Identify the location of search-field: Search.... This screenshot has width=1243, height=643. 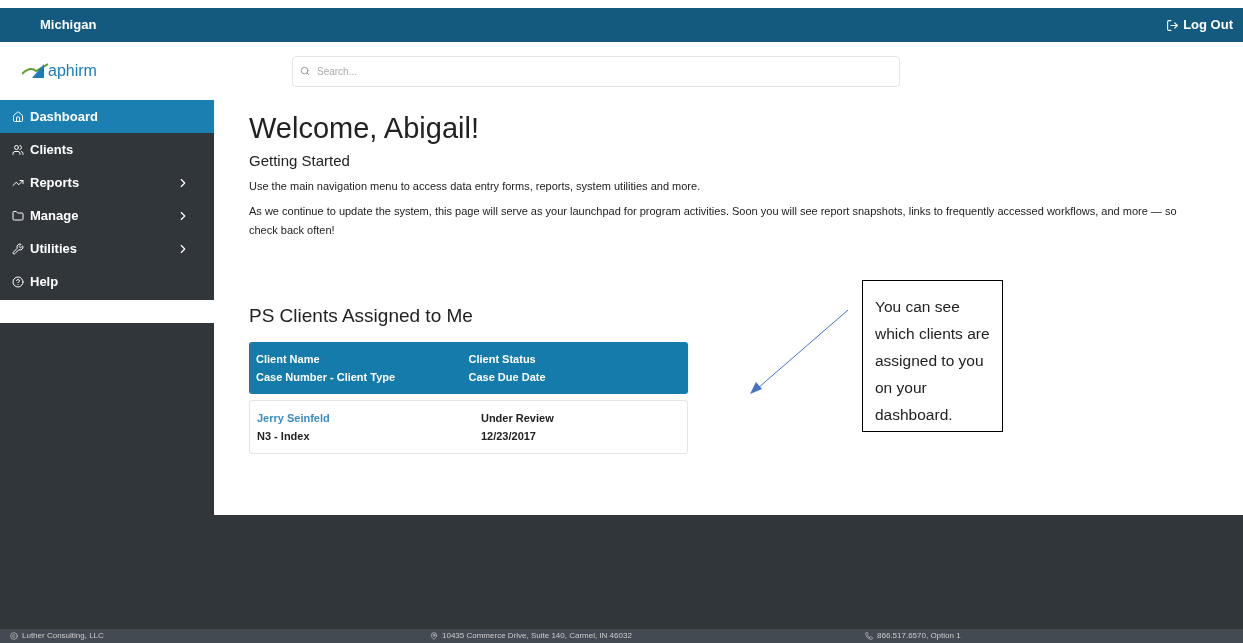
(596, 71).